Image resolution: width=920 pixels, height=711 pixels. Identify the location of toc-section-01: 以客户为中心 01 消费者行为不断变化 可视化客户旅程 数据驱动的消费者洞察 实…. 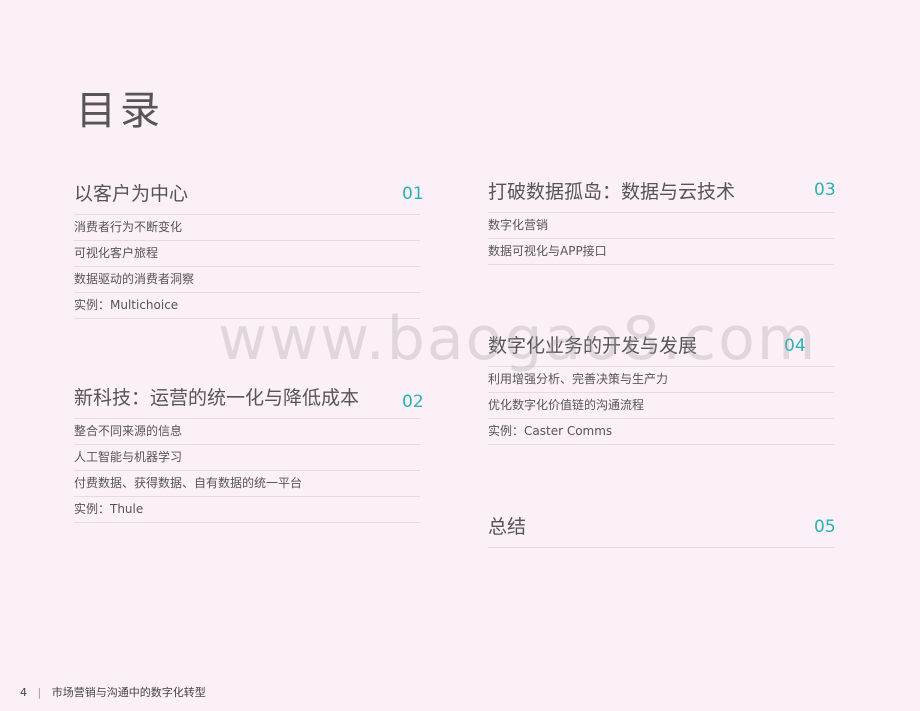
(249, 248).